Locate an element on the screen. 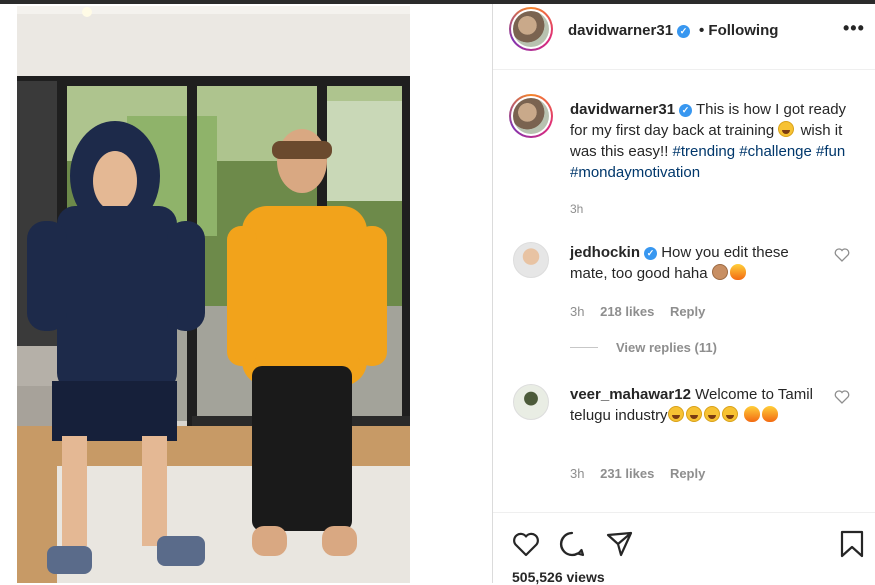 Image resolution: width=875 pixels, height=585 pixels. comment-meta: 3h 218 likes Reply is located at coordinates (643, 311).